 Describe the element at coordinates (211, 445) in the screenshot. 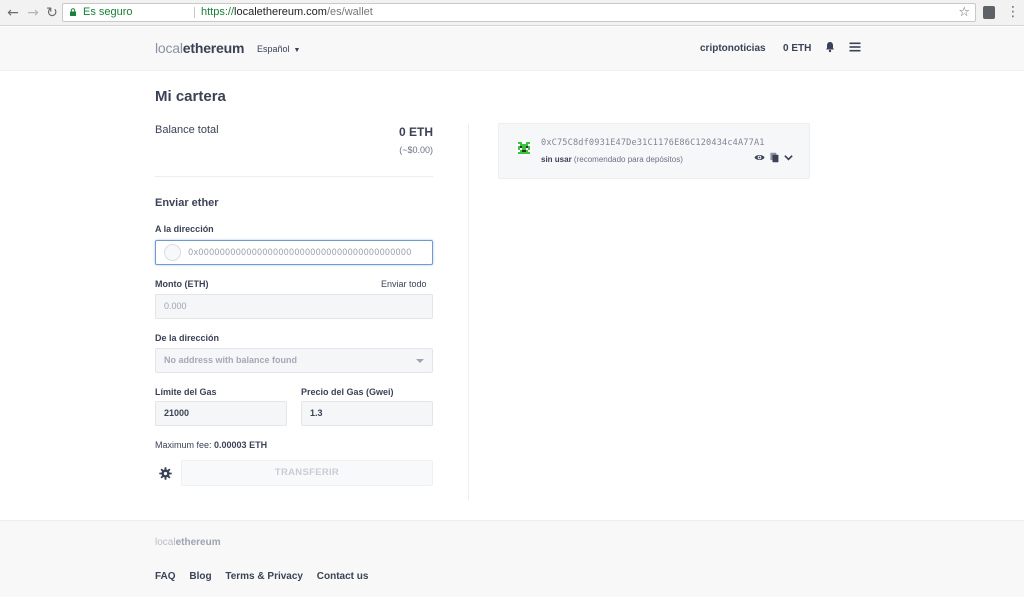

I see `max-fee: Maximum fee: 0.00003 ETH` at that location.